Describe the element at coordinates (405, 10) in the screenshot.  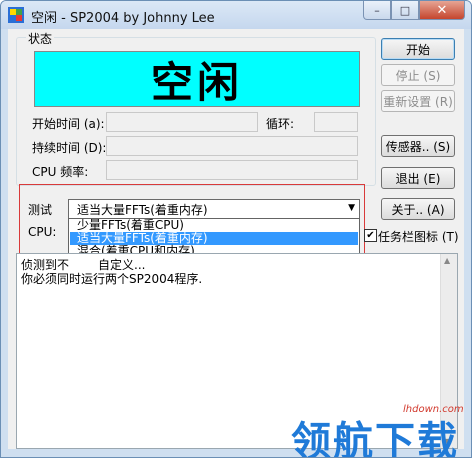
I see `maximize-button: □` at that location.